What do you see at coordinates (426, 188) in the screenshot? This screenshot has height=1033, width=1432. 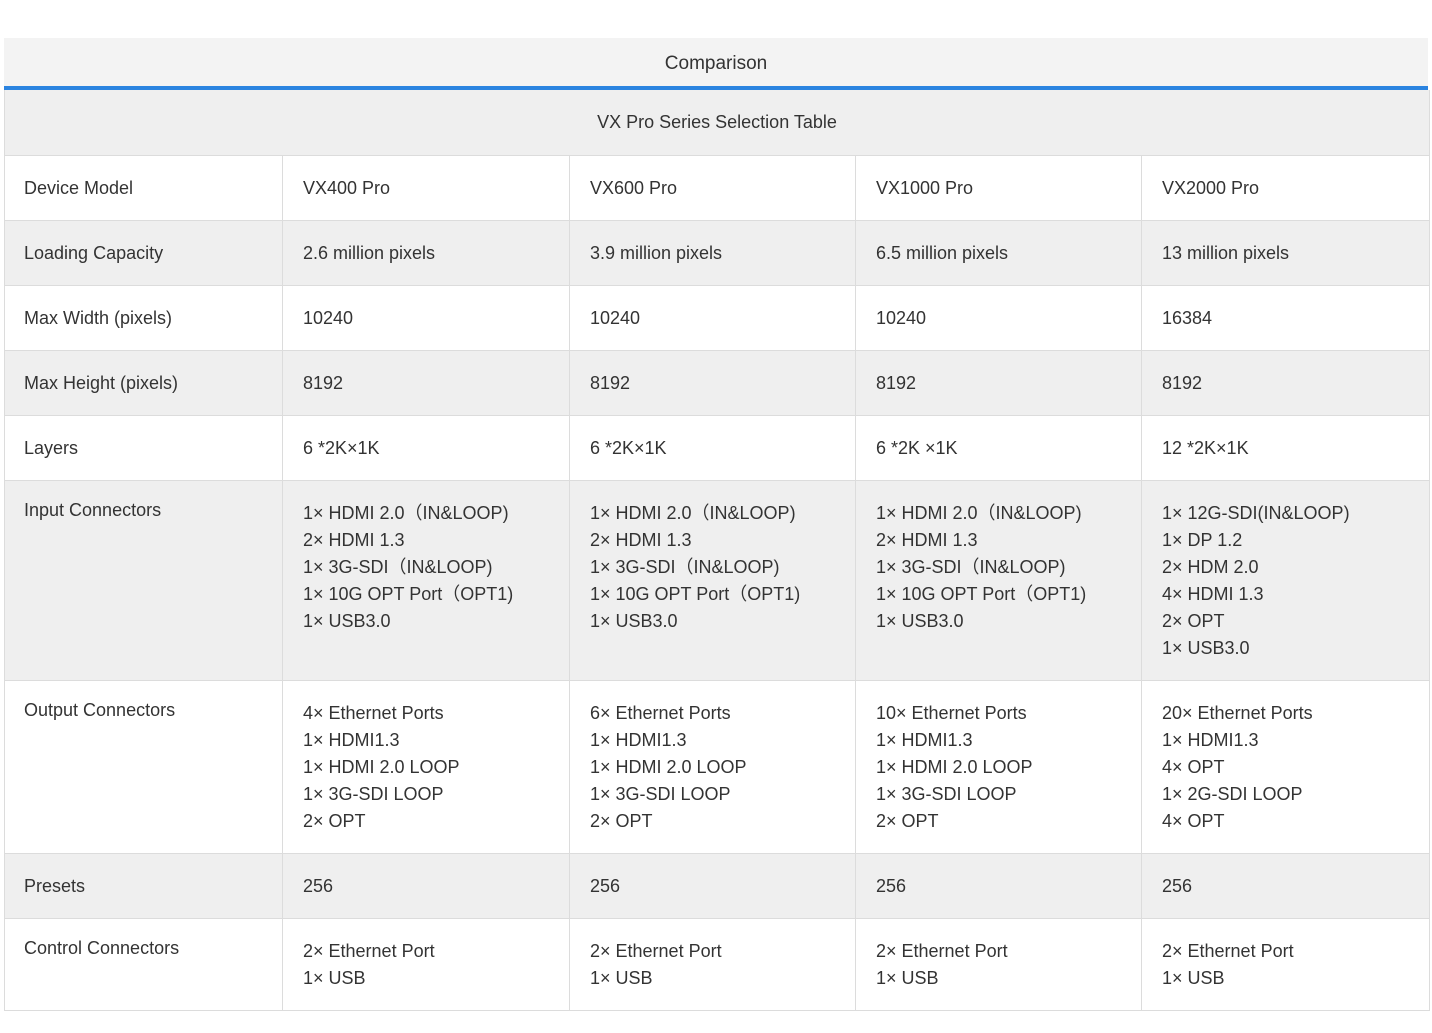 I see `table-cell: VX400 Pro` at bounding box center [426, 188].